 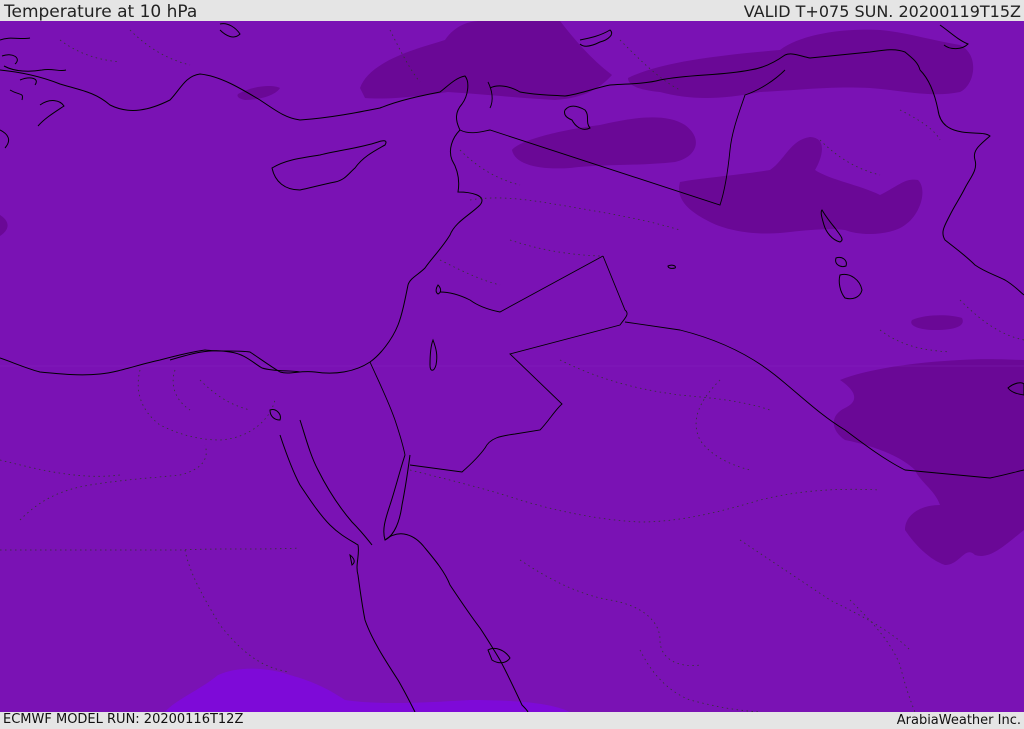 What do you see at coordinates (123, 719) in the screenshot?
I see `model-run-label: ECMWF MODEL RUN: 20200116T12Z` at bounding box center [123, 719].